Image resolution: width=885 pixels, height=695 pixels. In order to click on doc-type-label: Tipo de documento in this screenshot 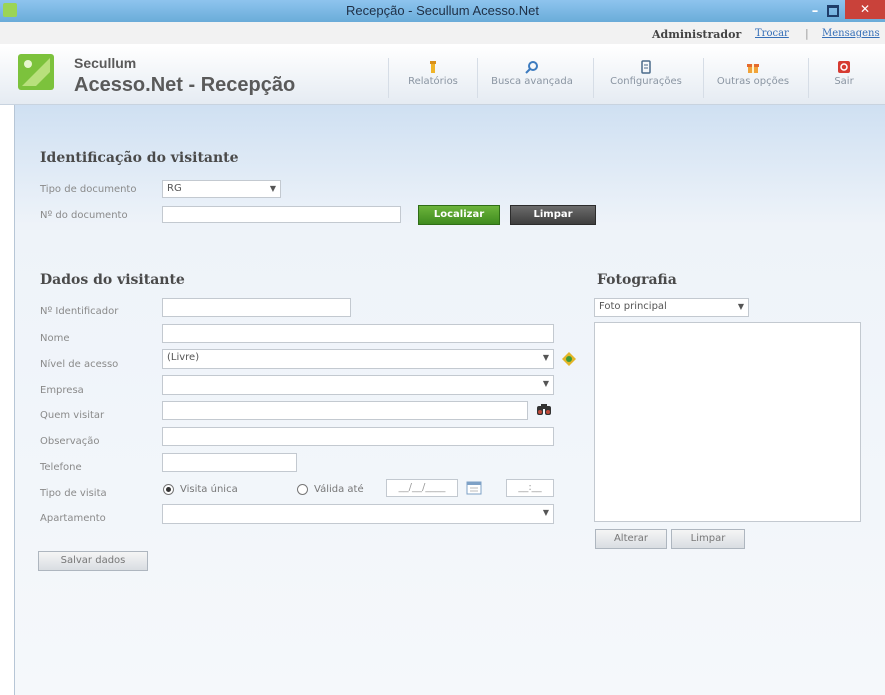, I will do `click(88, 189)`.